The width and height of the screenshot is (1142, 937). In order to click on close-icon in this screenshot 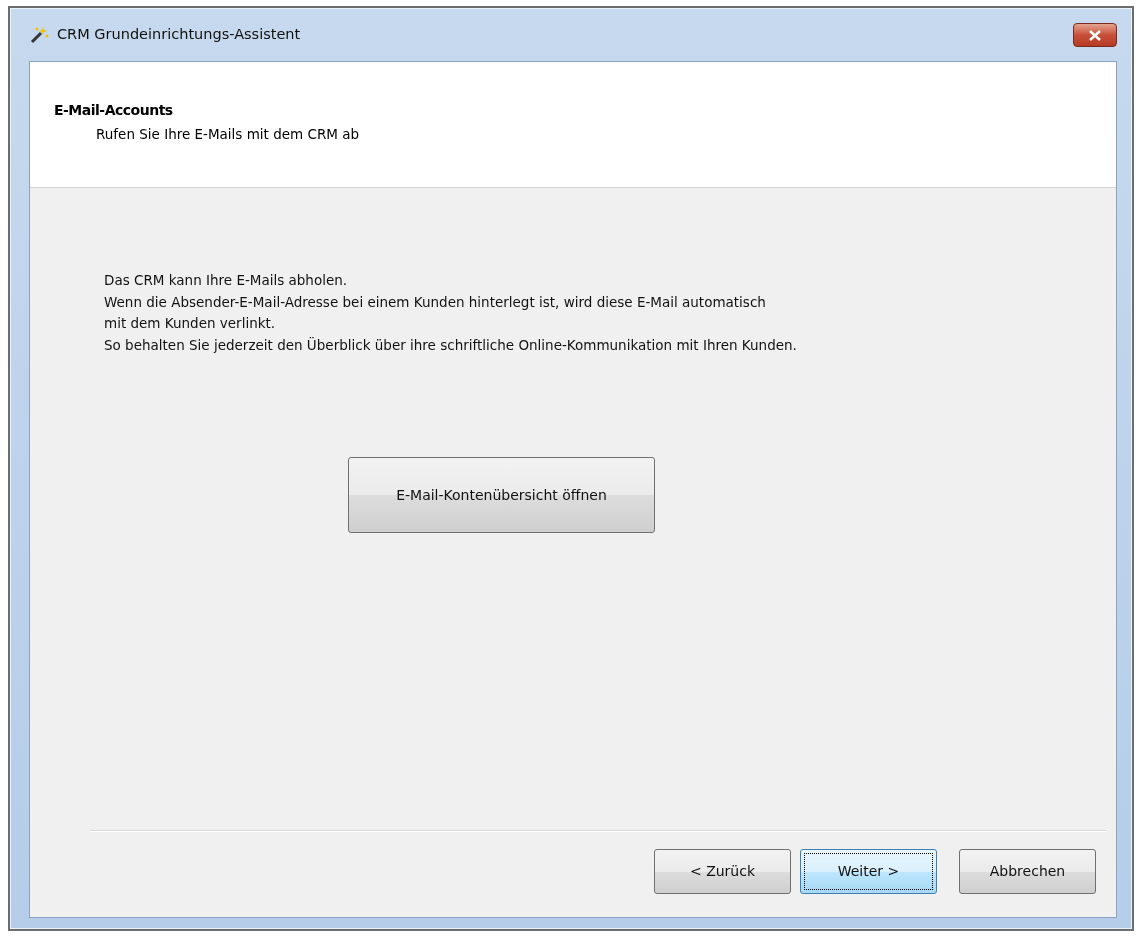, I will do `click(1095, 35)`.